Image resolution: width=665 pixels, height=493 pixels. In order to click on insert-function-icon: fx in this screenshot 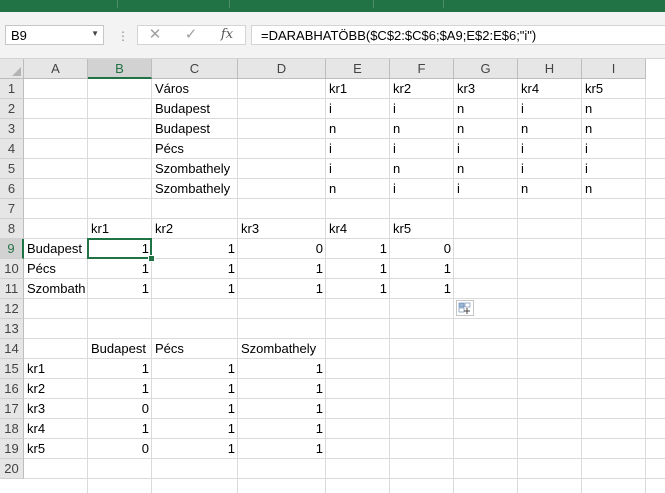, I will do `click(227, 35)`.